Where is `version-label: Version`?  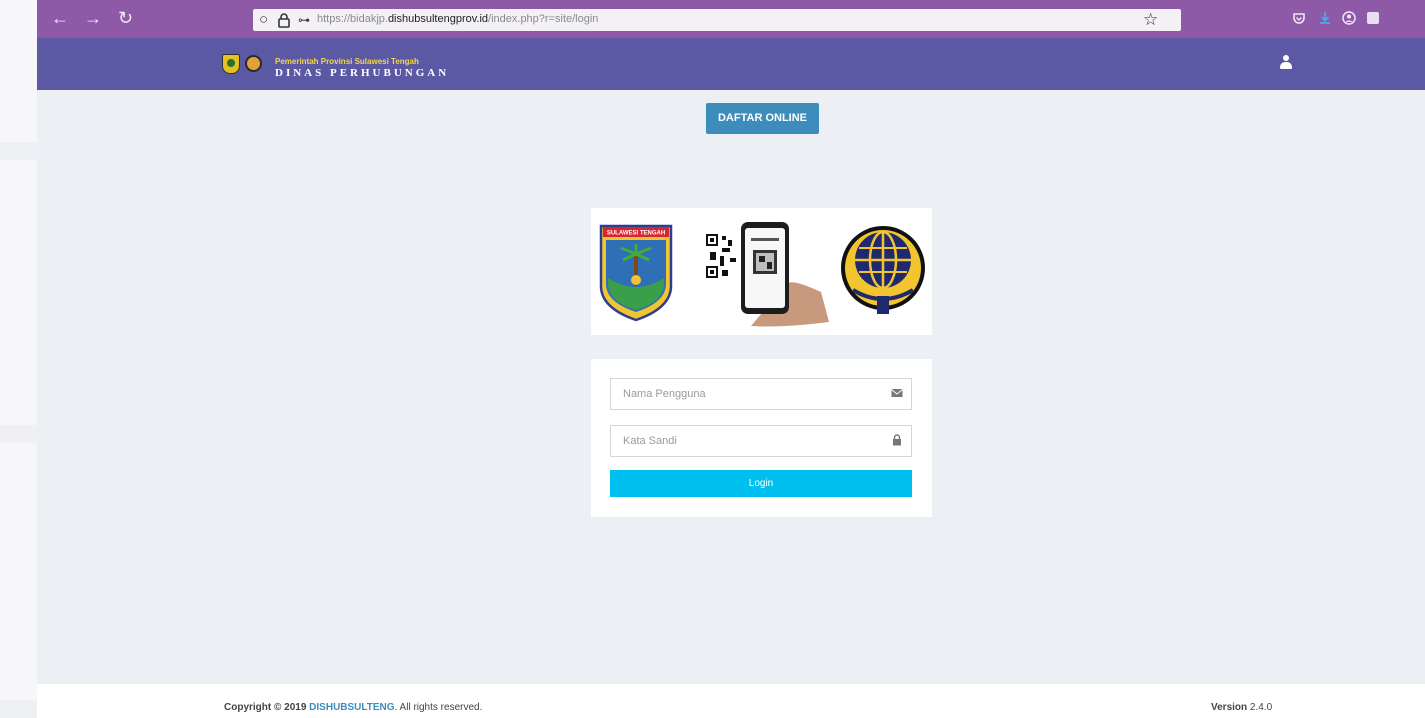
version-label: Version is located at coordinates (1229, 707).